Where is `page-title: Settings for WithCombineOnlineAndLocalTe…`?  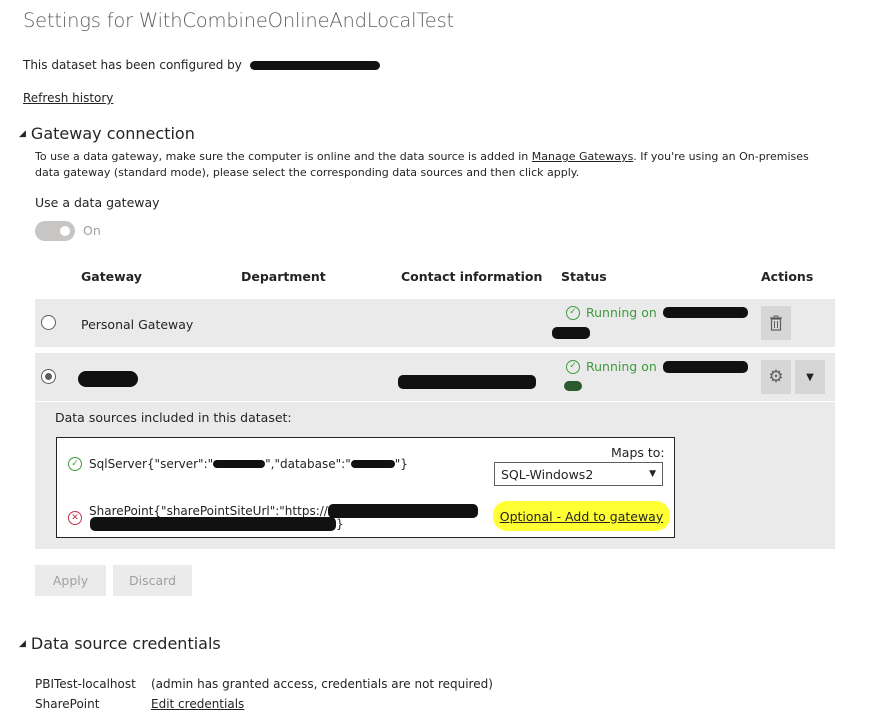
page-title: Settings for WithCombineOnlineAndLocalTe… is located at coordinates (238, 20).